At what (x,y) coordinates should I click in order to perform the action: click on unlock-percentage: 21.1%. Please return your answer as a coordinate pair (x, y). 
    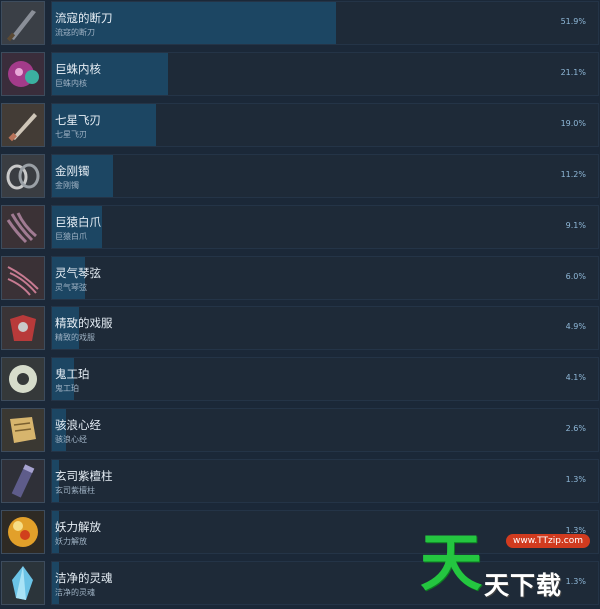
    Looking at the image, I should click on (573, 72).